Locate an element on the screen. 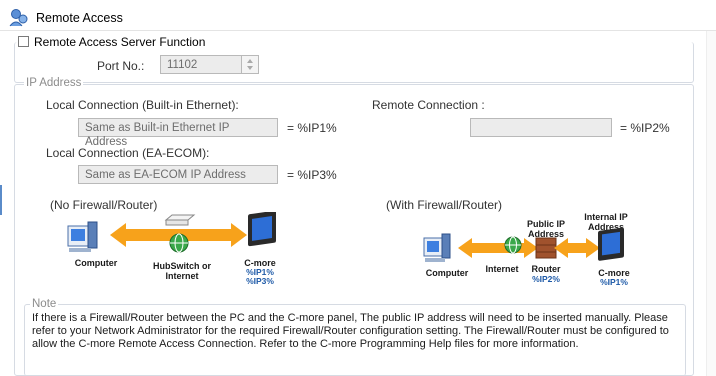 The image size is (716, 376). computer-right-caption: Computer is located at coordinates (447, 273).